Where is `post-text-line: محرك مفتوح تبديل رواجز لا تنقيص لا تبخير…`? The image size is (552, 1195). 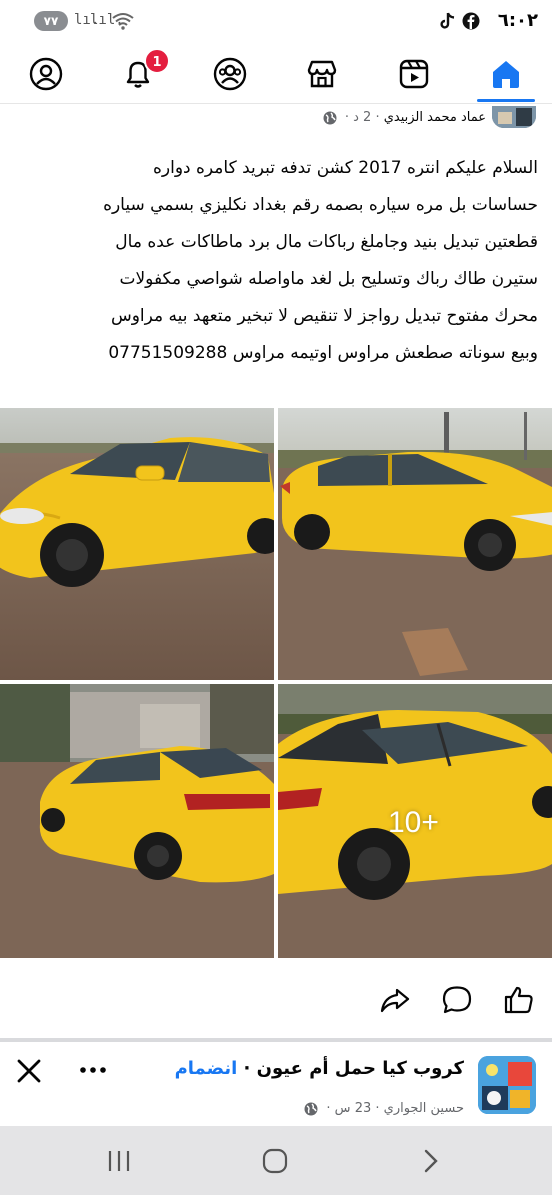
post-text-line: محرك مفتوح تبديل رواجز لا تنقيص لا تبخير… is located at coordinates (324, 316).